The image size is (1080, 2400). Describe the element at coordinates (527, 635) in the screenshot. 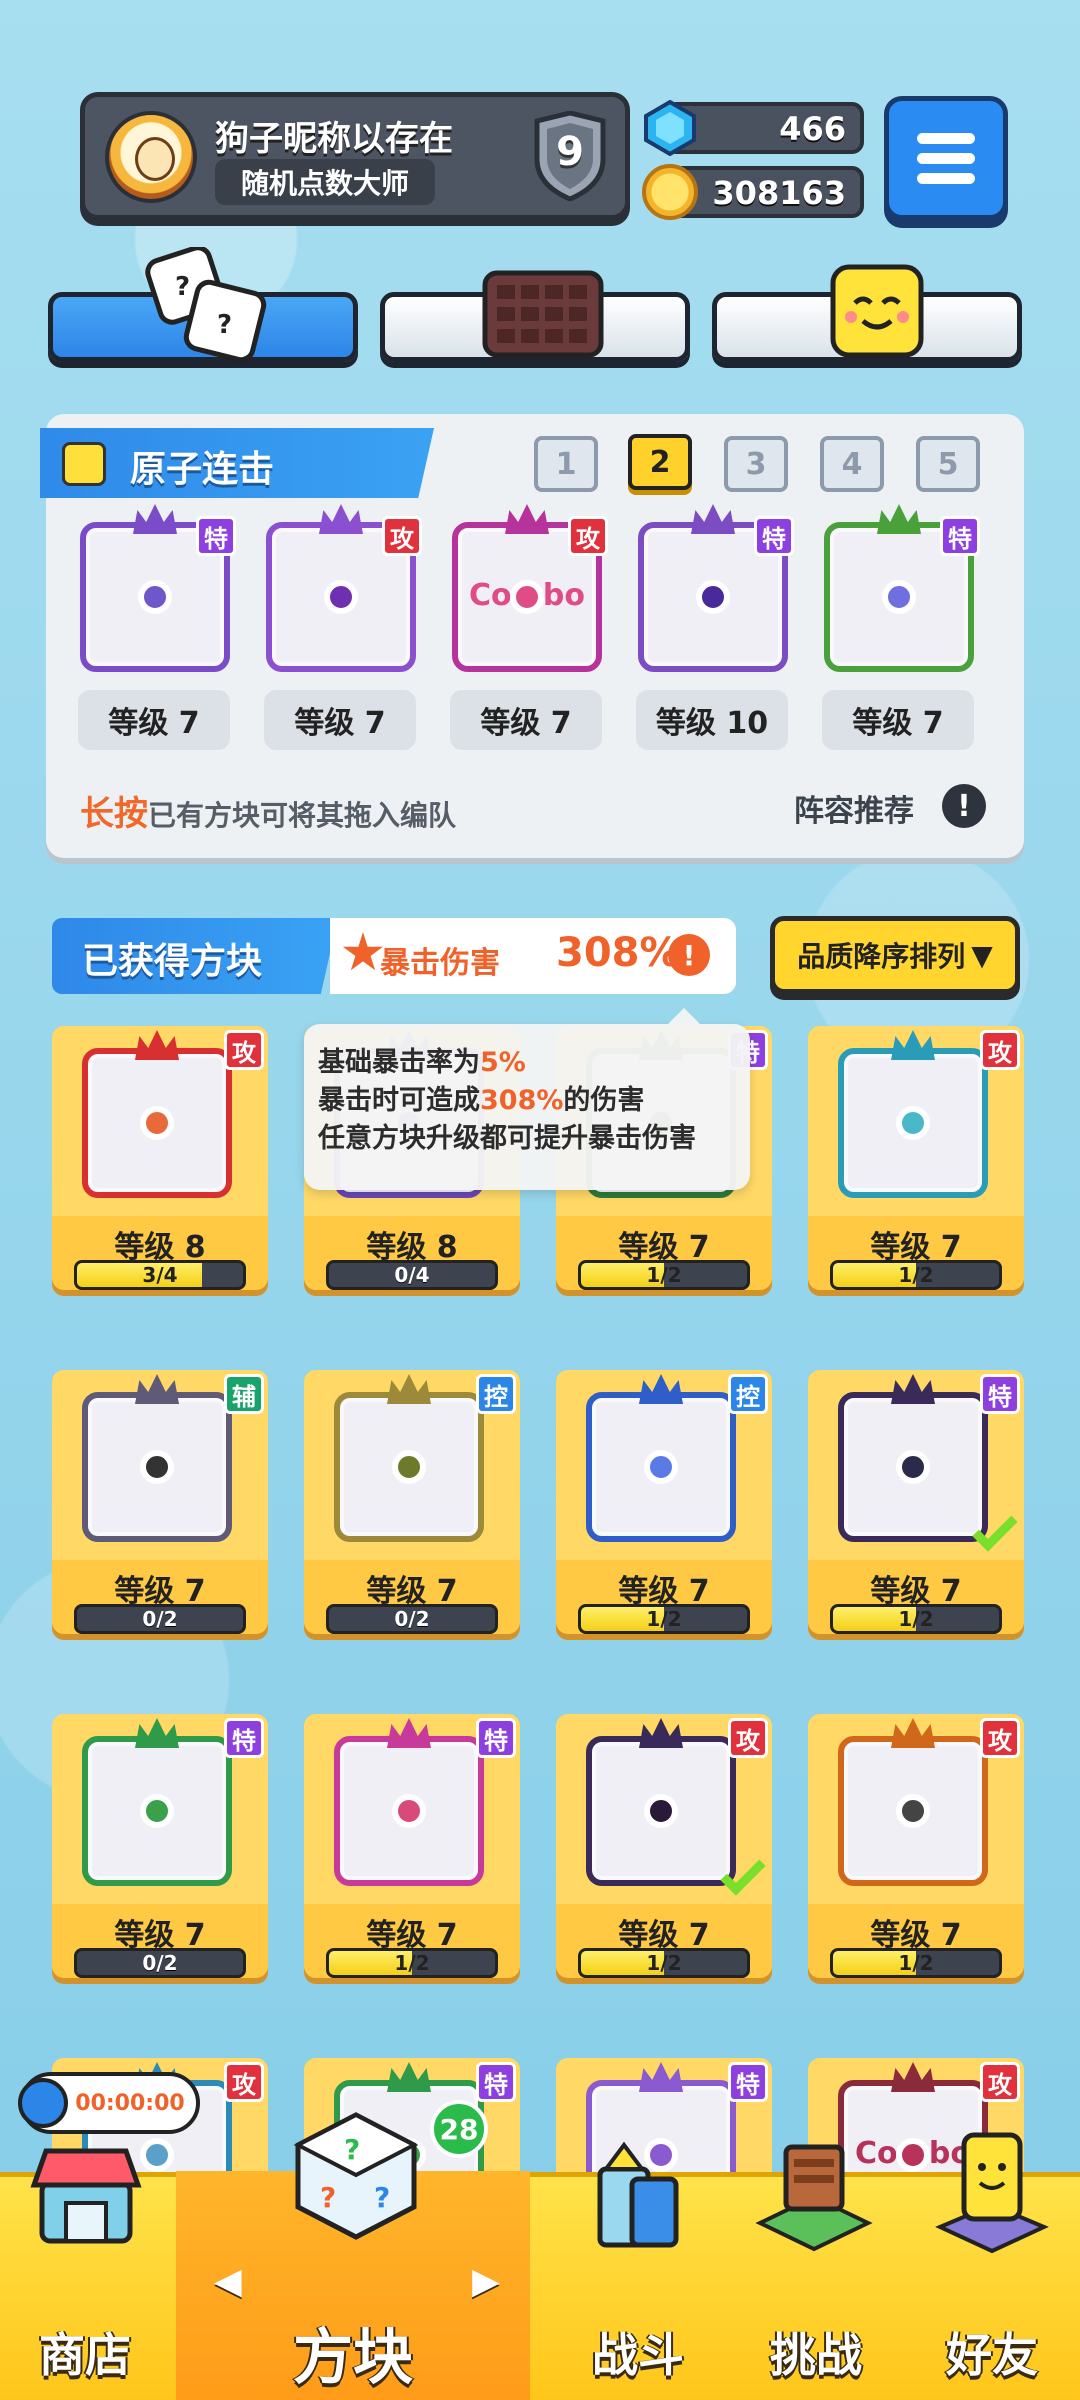

I see `deck-slot: Combo 攻 等级 7` at that location.